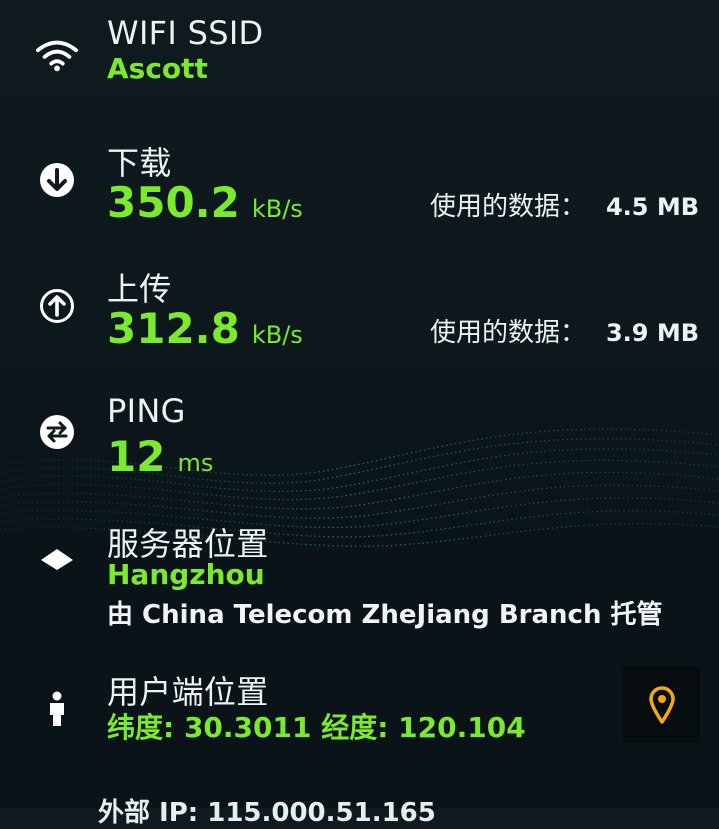 Image resolution: width=719 pixels, height=829 pixels. Describe the element at coordinates (57, 55) in the screenshot. I see `wifi-icon` at that location.